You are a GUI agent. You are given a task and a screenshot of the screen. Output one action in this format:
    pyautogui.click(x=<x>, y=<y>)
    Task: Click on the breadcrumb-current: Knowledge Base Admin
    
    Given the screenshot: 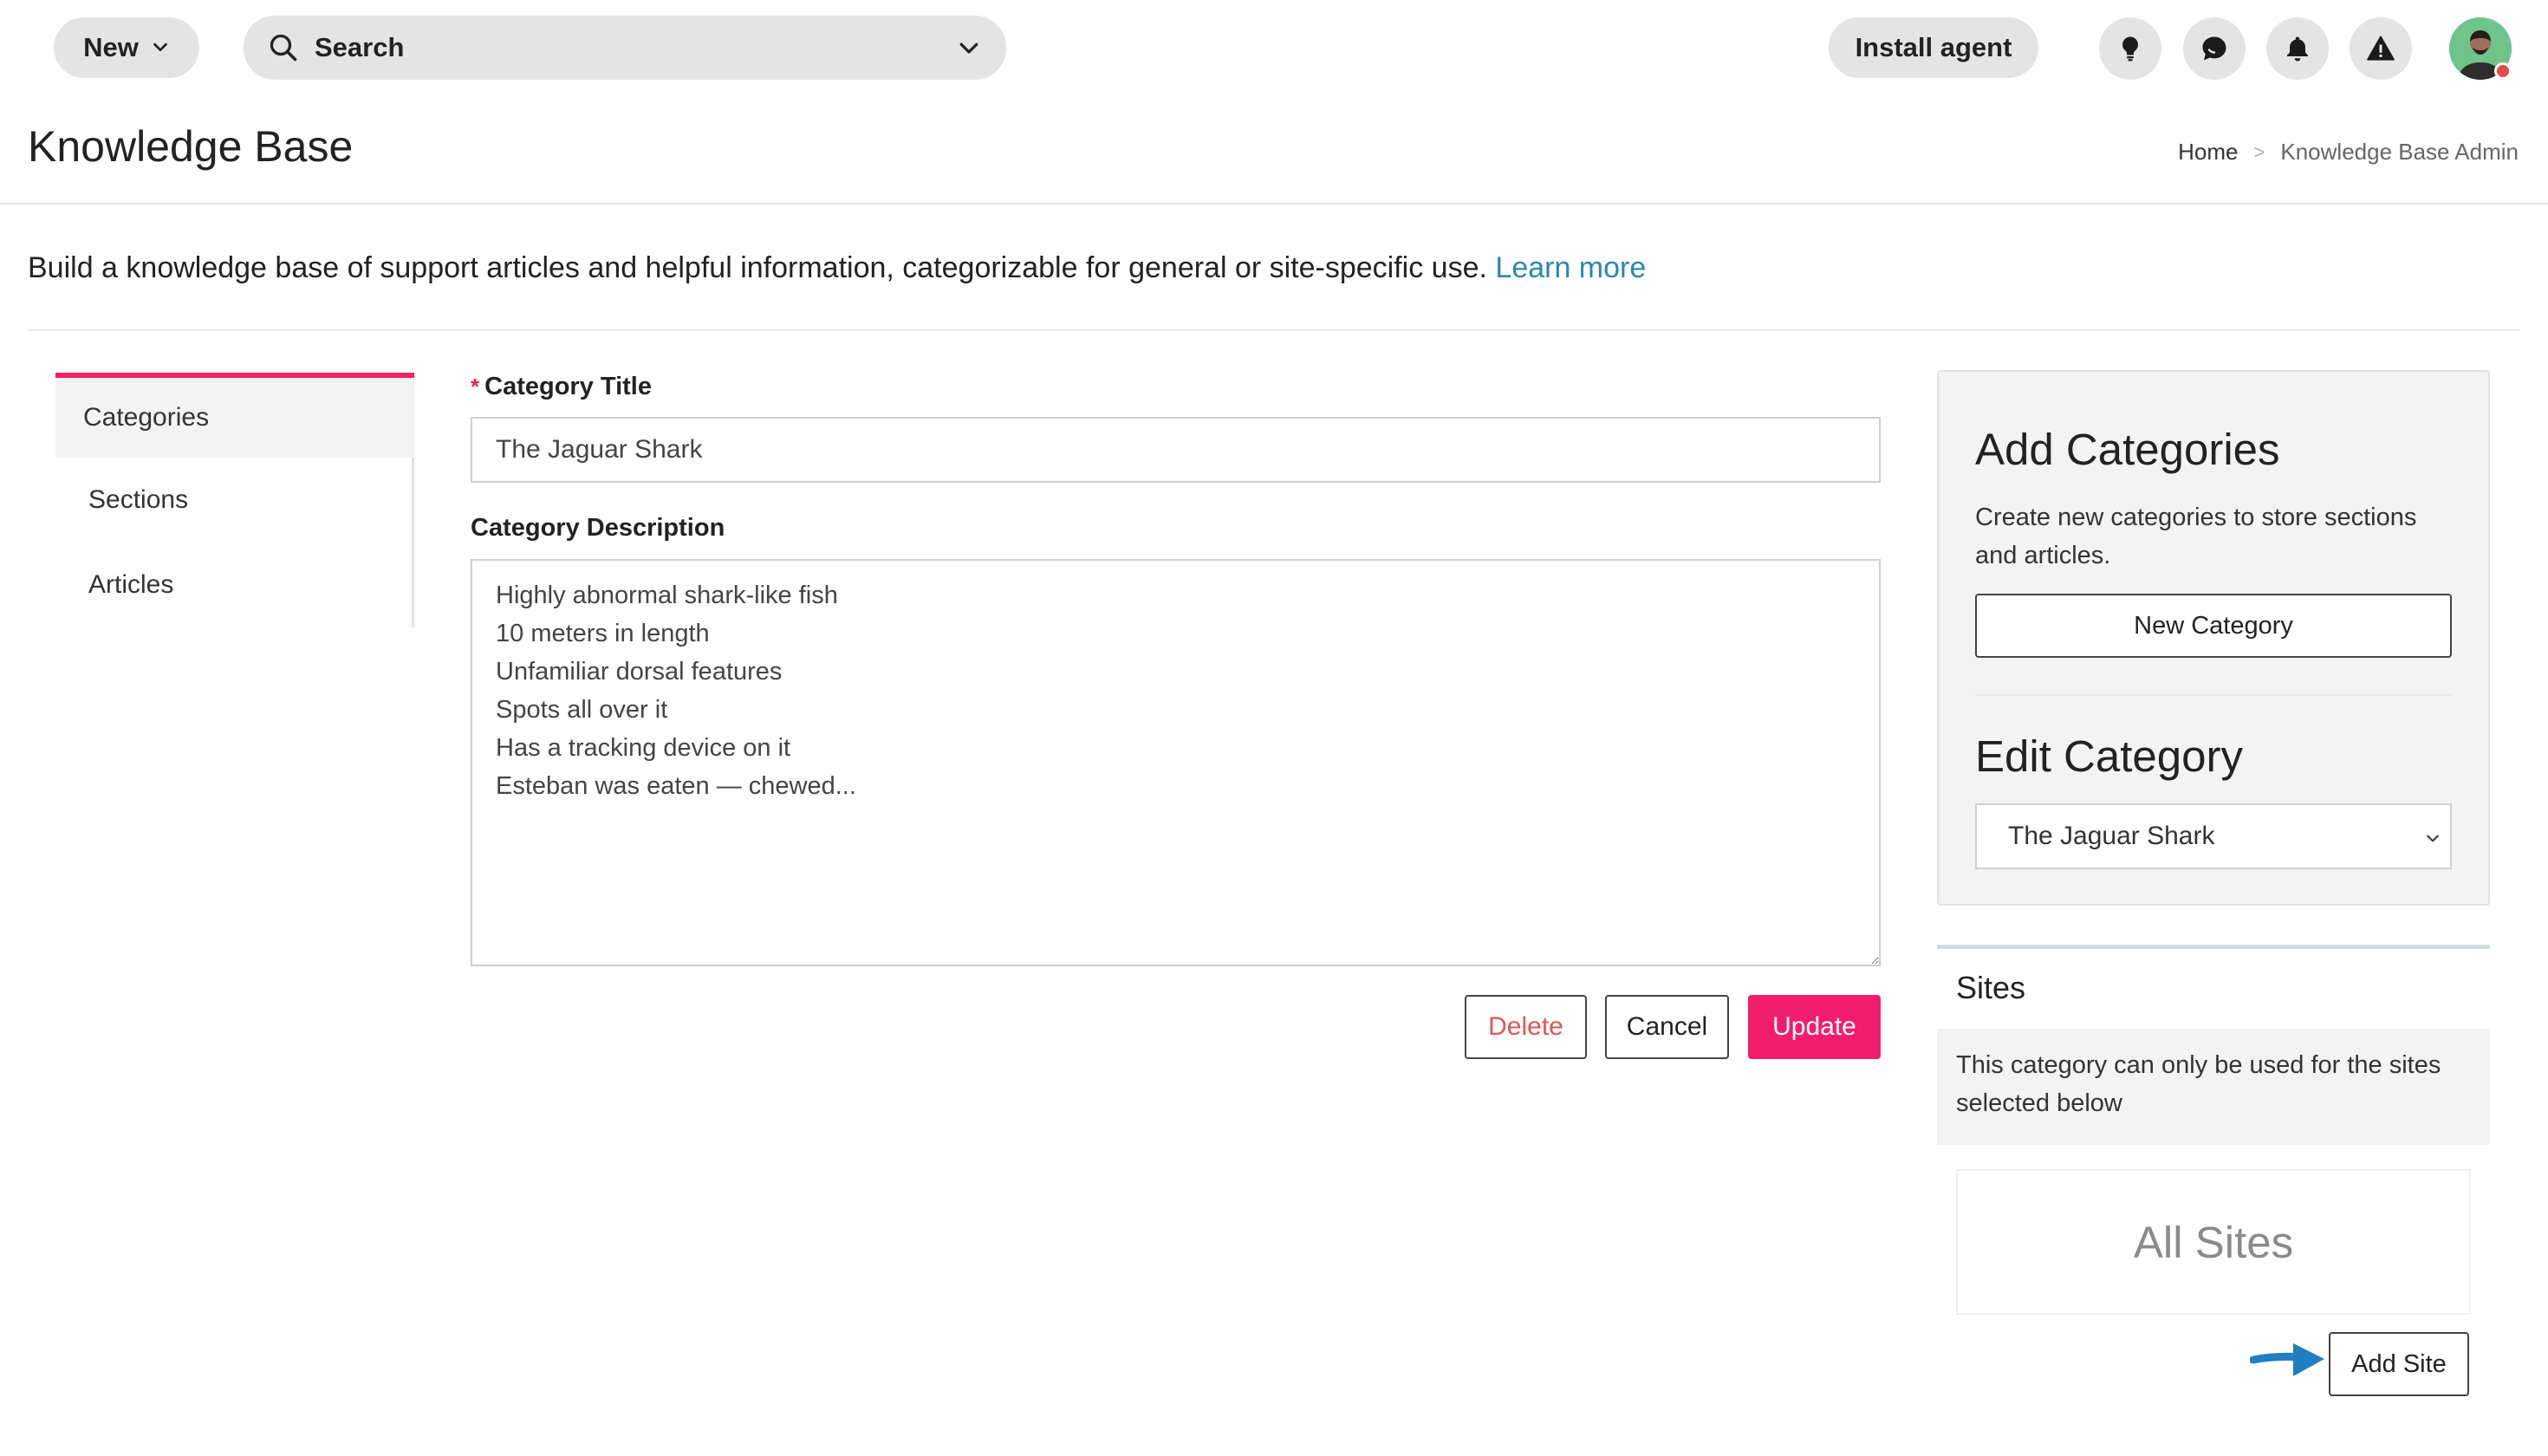 What is the action you would take?
    pyautogui.click(x=2399, y=152)
    